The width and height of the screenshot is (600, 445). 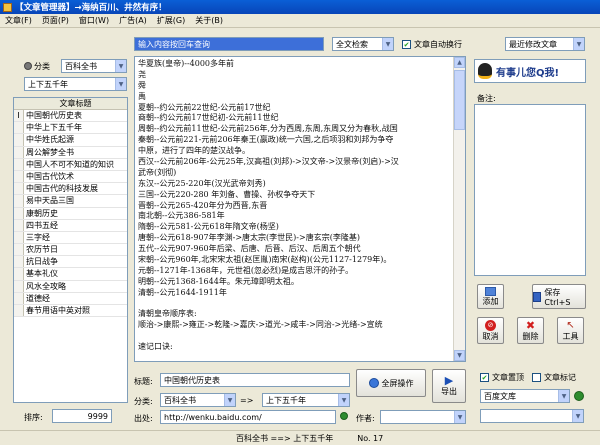 I want to click on unchecked-box-icon, so click(x=536, y=377).